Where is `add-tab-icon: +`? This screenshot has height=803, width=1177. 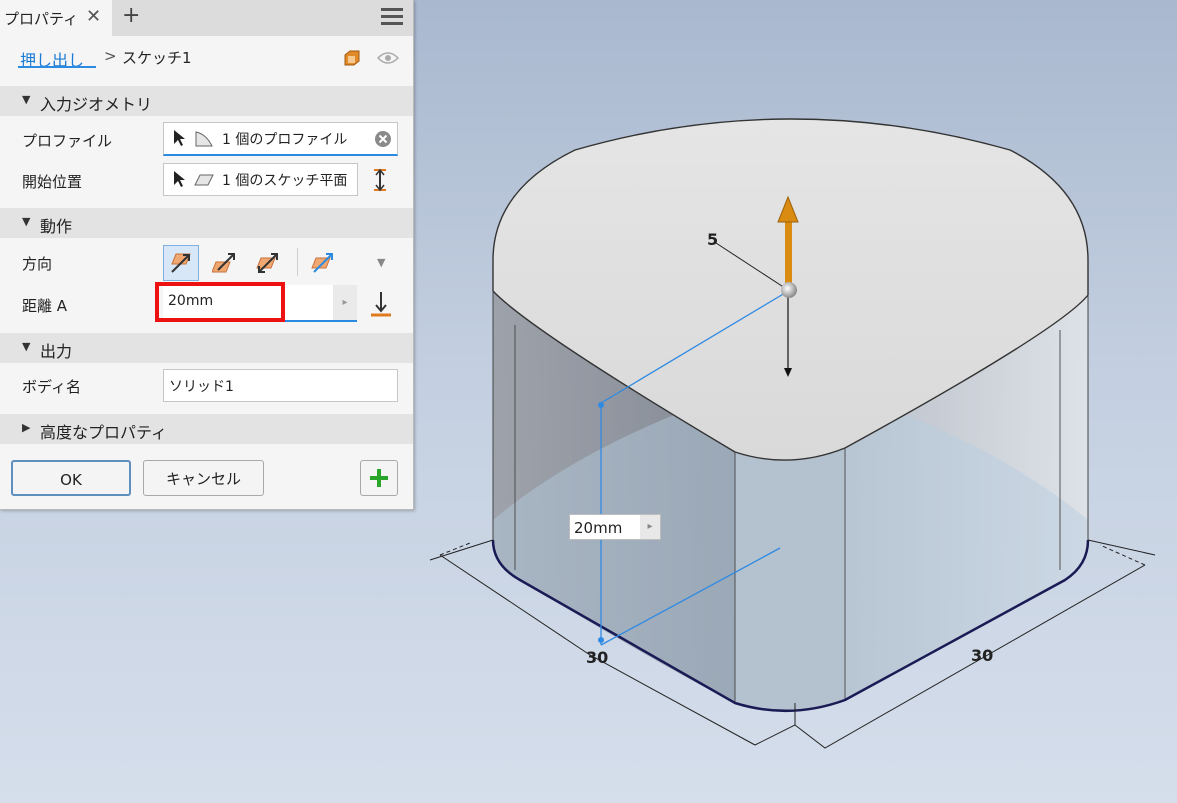 add-tab-icon: + is located at coordinates (131, 15).